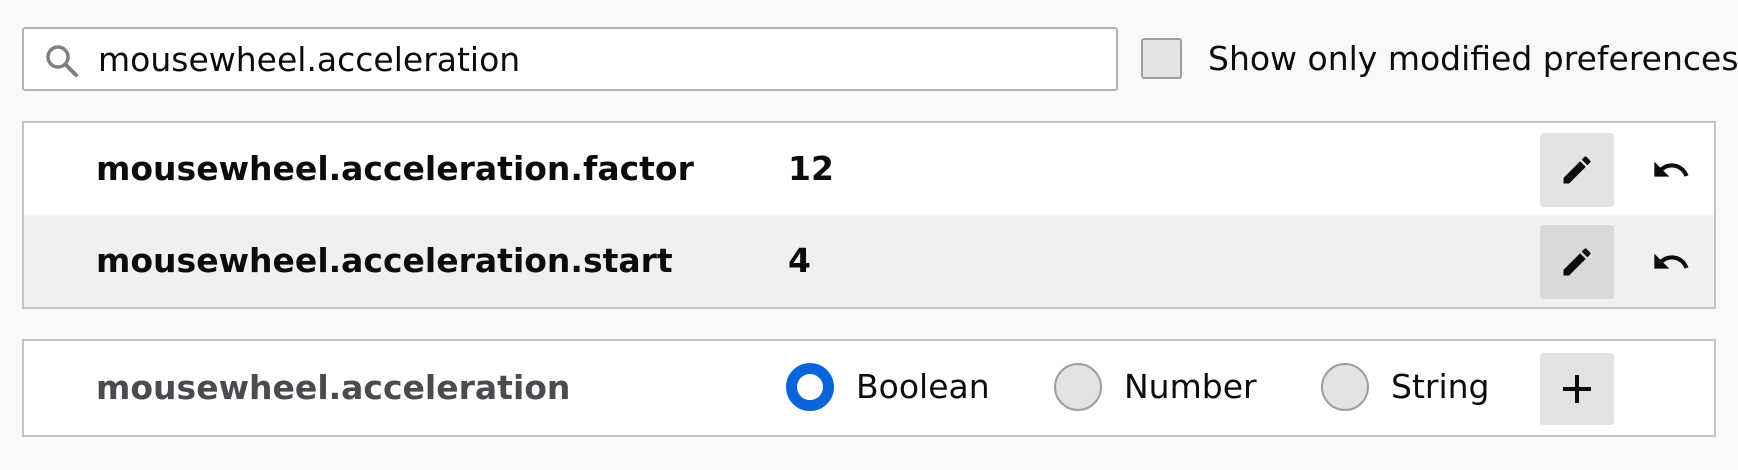 Image resolution: width=1738 pixels, height=470 pixels. I want to click on boolean-radio, so click(810, 387).